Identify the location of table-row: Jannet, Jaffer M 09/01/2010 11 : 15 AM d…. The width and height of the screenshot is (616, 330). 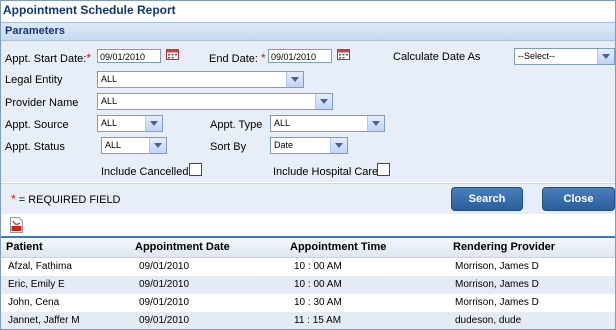
(308, 320).